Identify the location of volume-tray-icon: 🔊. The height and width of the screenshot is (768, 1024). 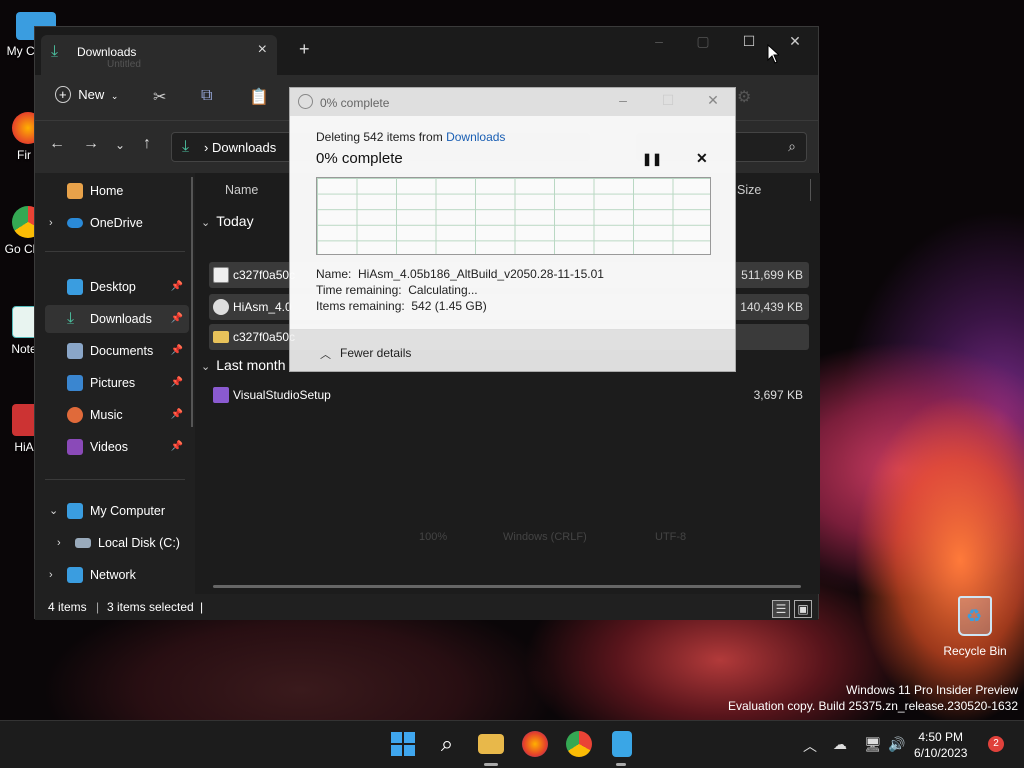
(896, 744).